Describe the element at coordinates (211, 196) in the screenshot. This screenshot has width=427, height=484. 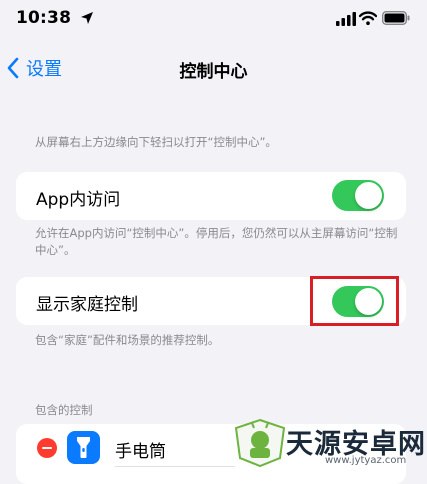
I see `in-app-access-row: App内访问` at that location.